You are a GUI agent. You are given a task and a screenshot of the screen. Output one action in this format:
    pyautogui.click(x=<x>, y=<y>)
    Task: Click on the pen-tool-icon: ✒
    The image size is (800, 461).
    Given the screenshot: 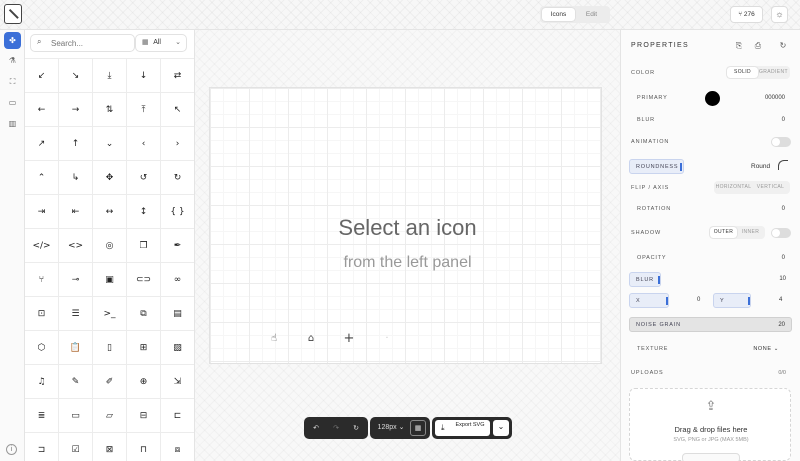 What is the action you would take?
    pyautogui.click(x=177, y=246)
    